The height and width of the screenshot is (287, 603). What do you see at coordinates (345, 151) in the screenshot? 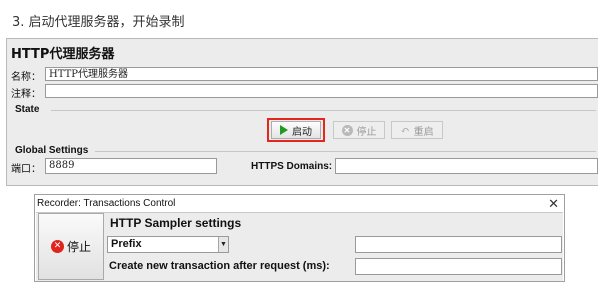
I see `global-settings-divider` at bounding box center [345, 151].